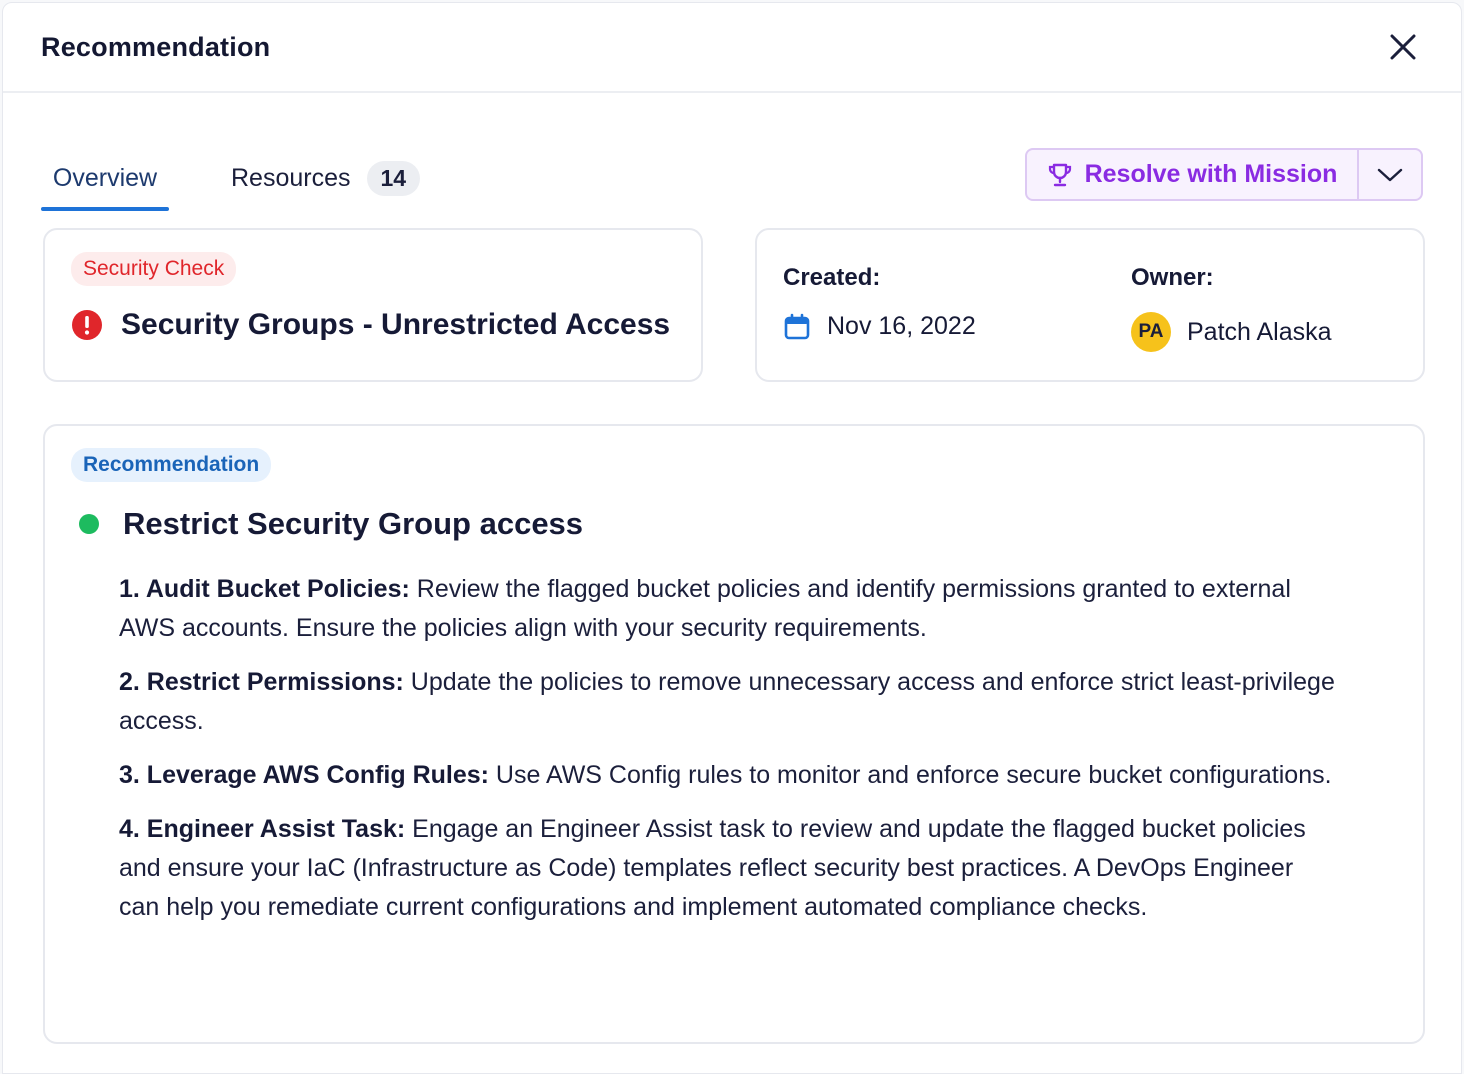 The image size is (1464, 1074). I want to click on status-dot-icon, so click(89, 524).